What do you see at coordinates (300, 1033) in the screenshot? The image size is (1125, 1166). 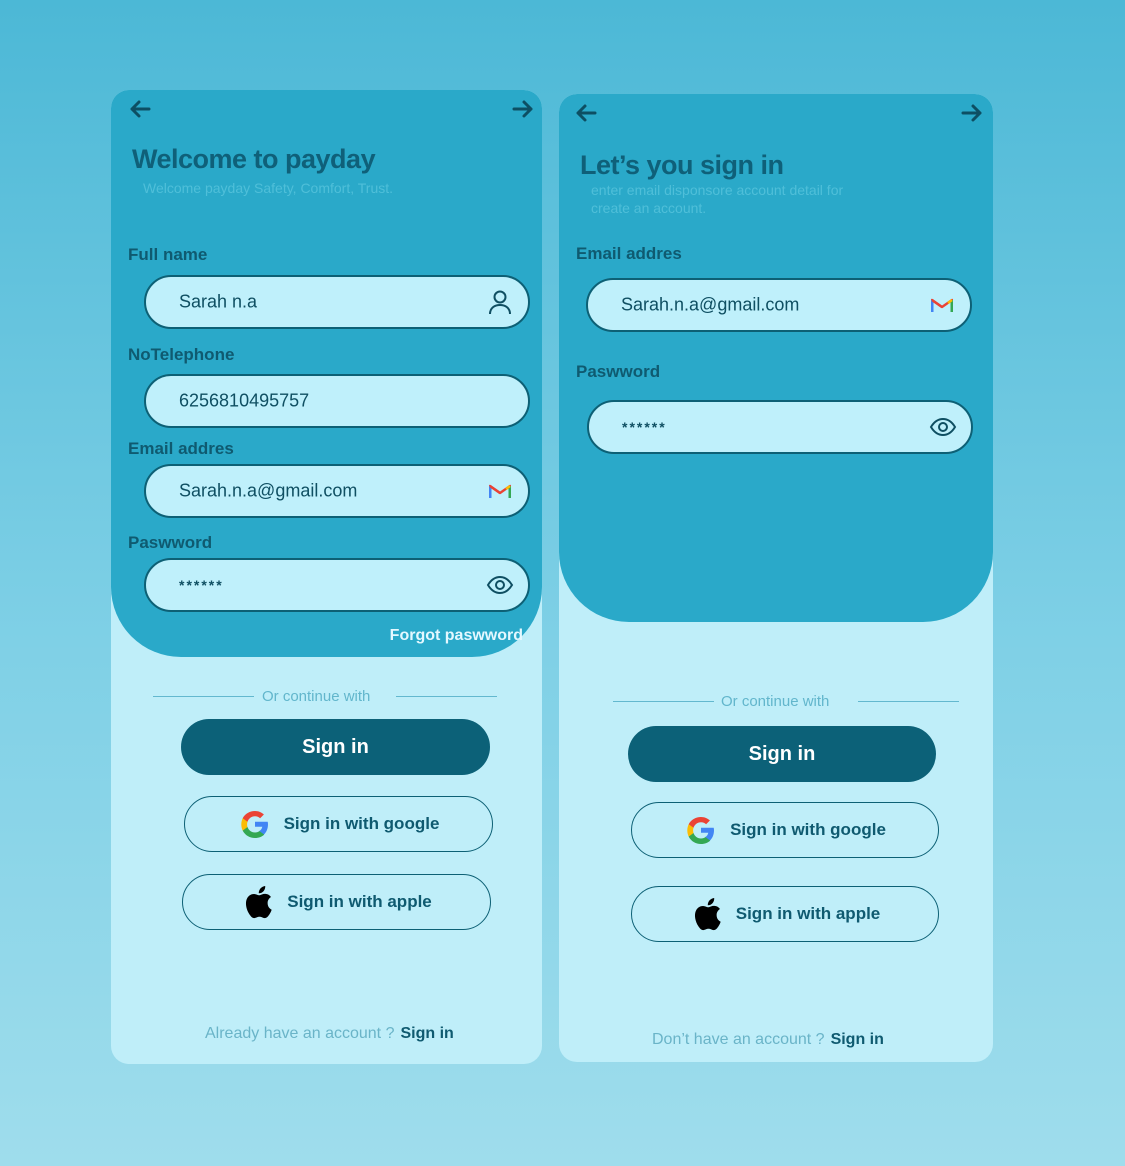 I see `footer-text: Already have an account ?` at bounding box center [300, 1033].